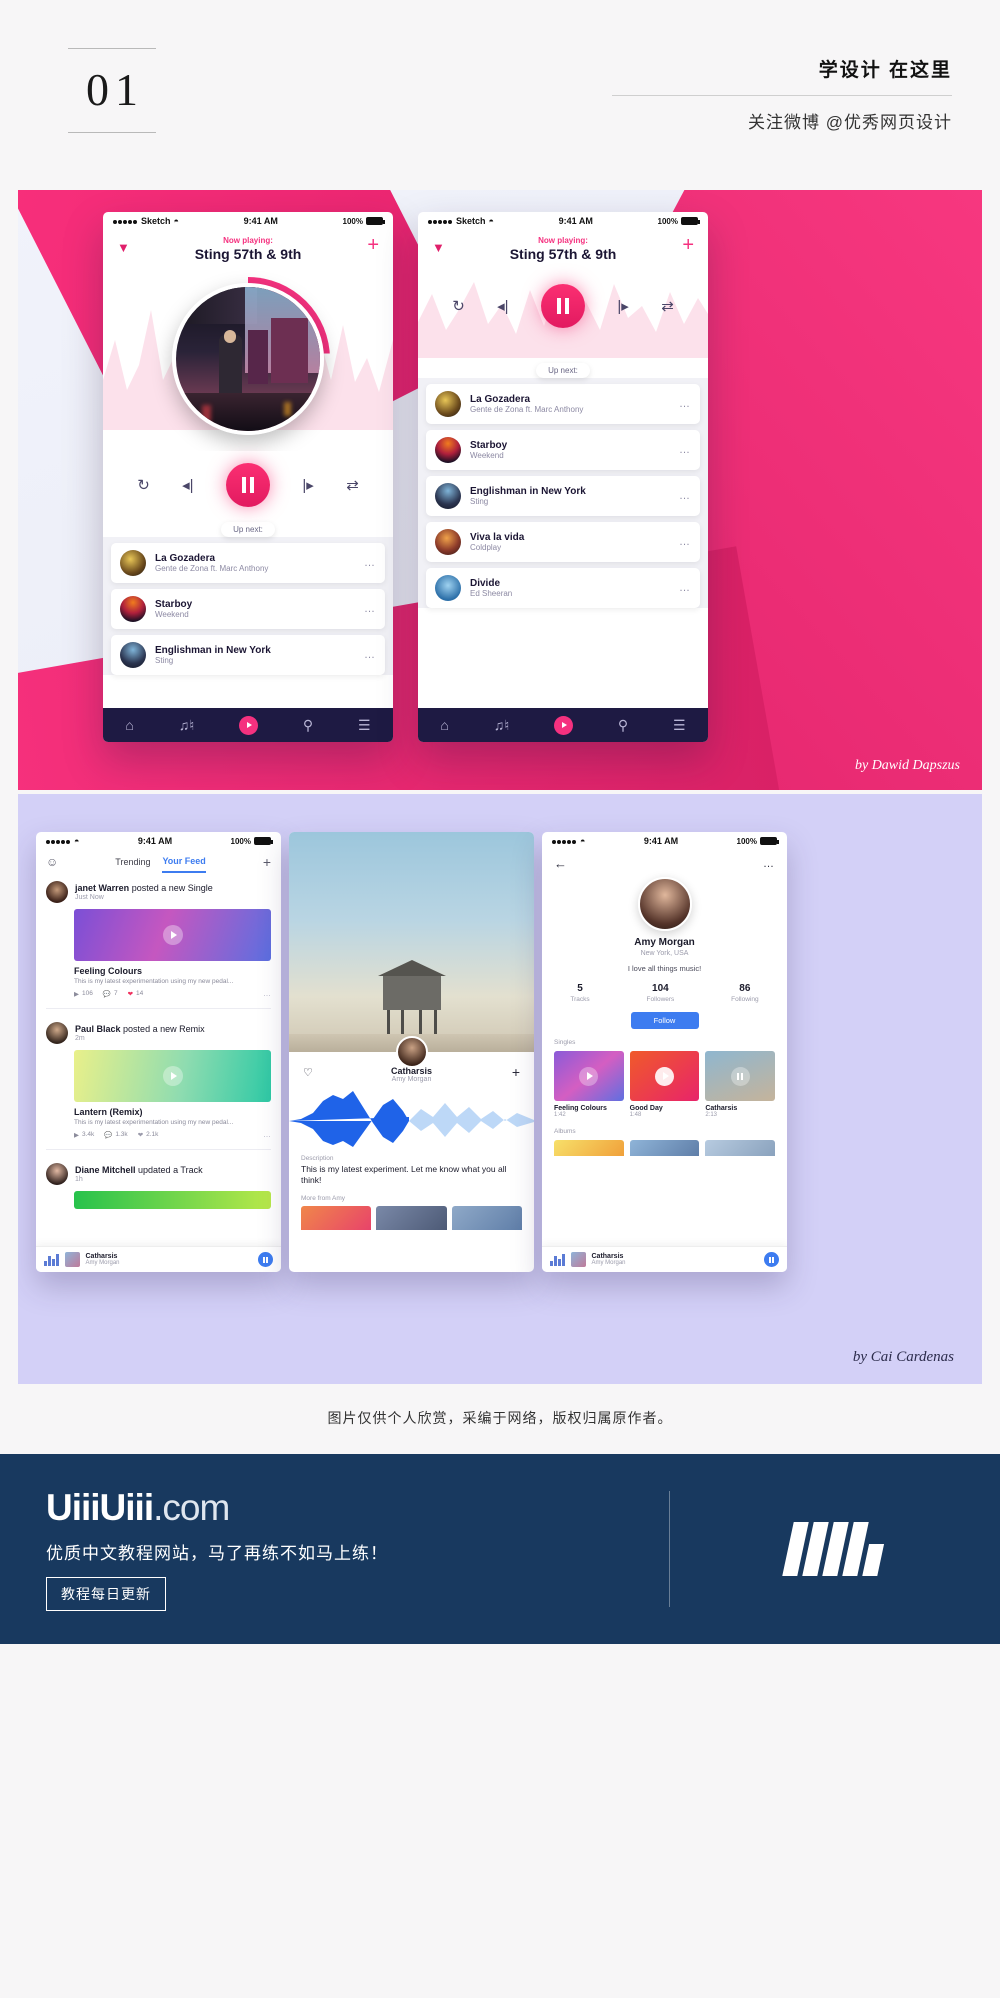  I want to click on single-card: Good Day 1:48, so click(664, 1084).